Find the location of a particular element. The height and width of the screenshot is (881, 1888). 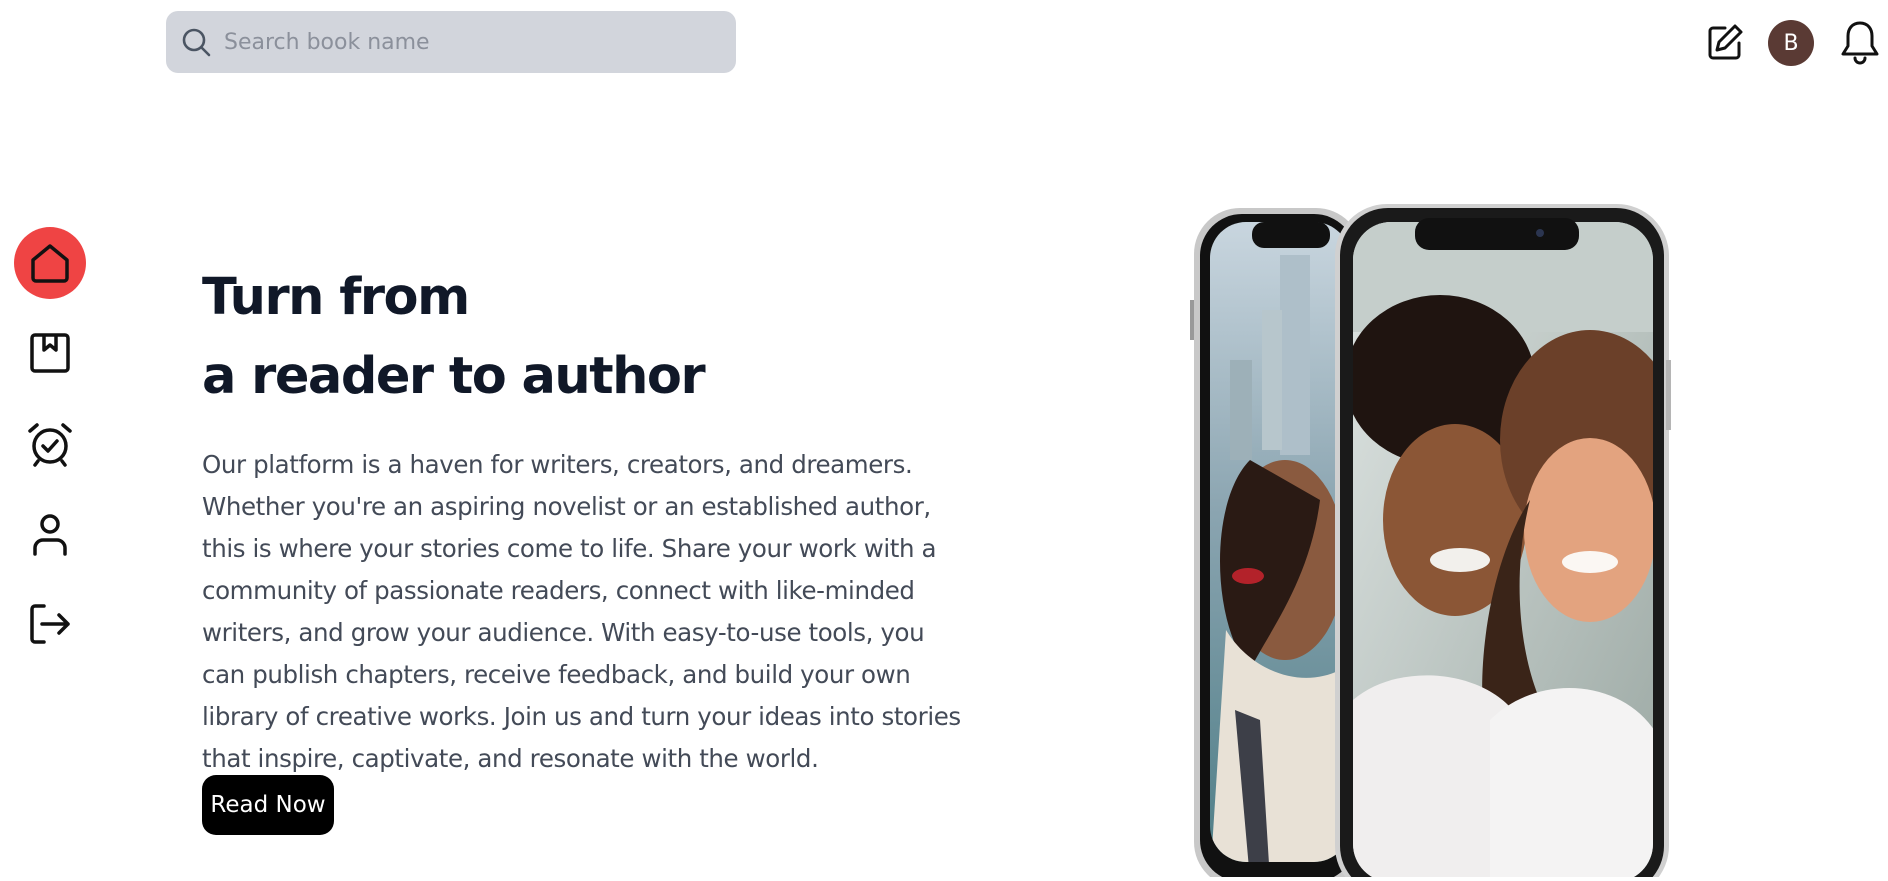

alarm-check-icon is located at coordinates (50, 445).